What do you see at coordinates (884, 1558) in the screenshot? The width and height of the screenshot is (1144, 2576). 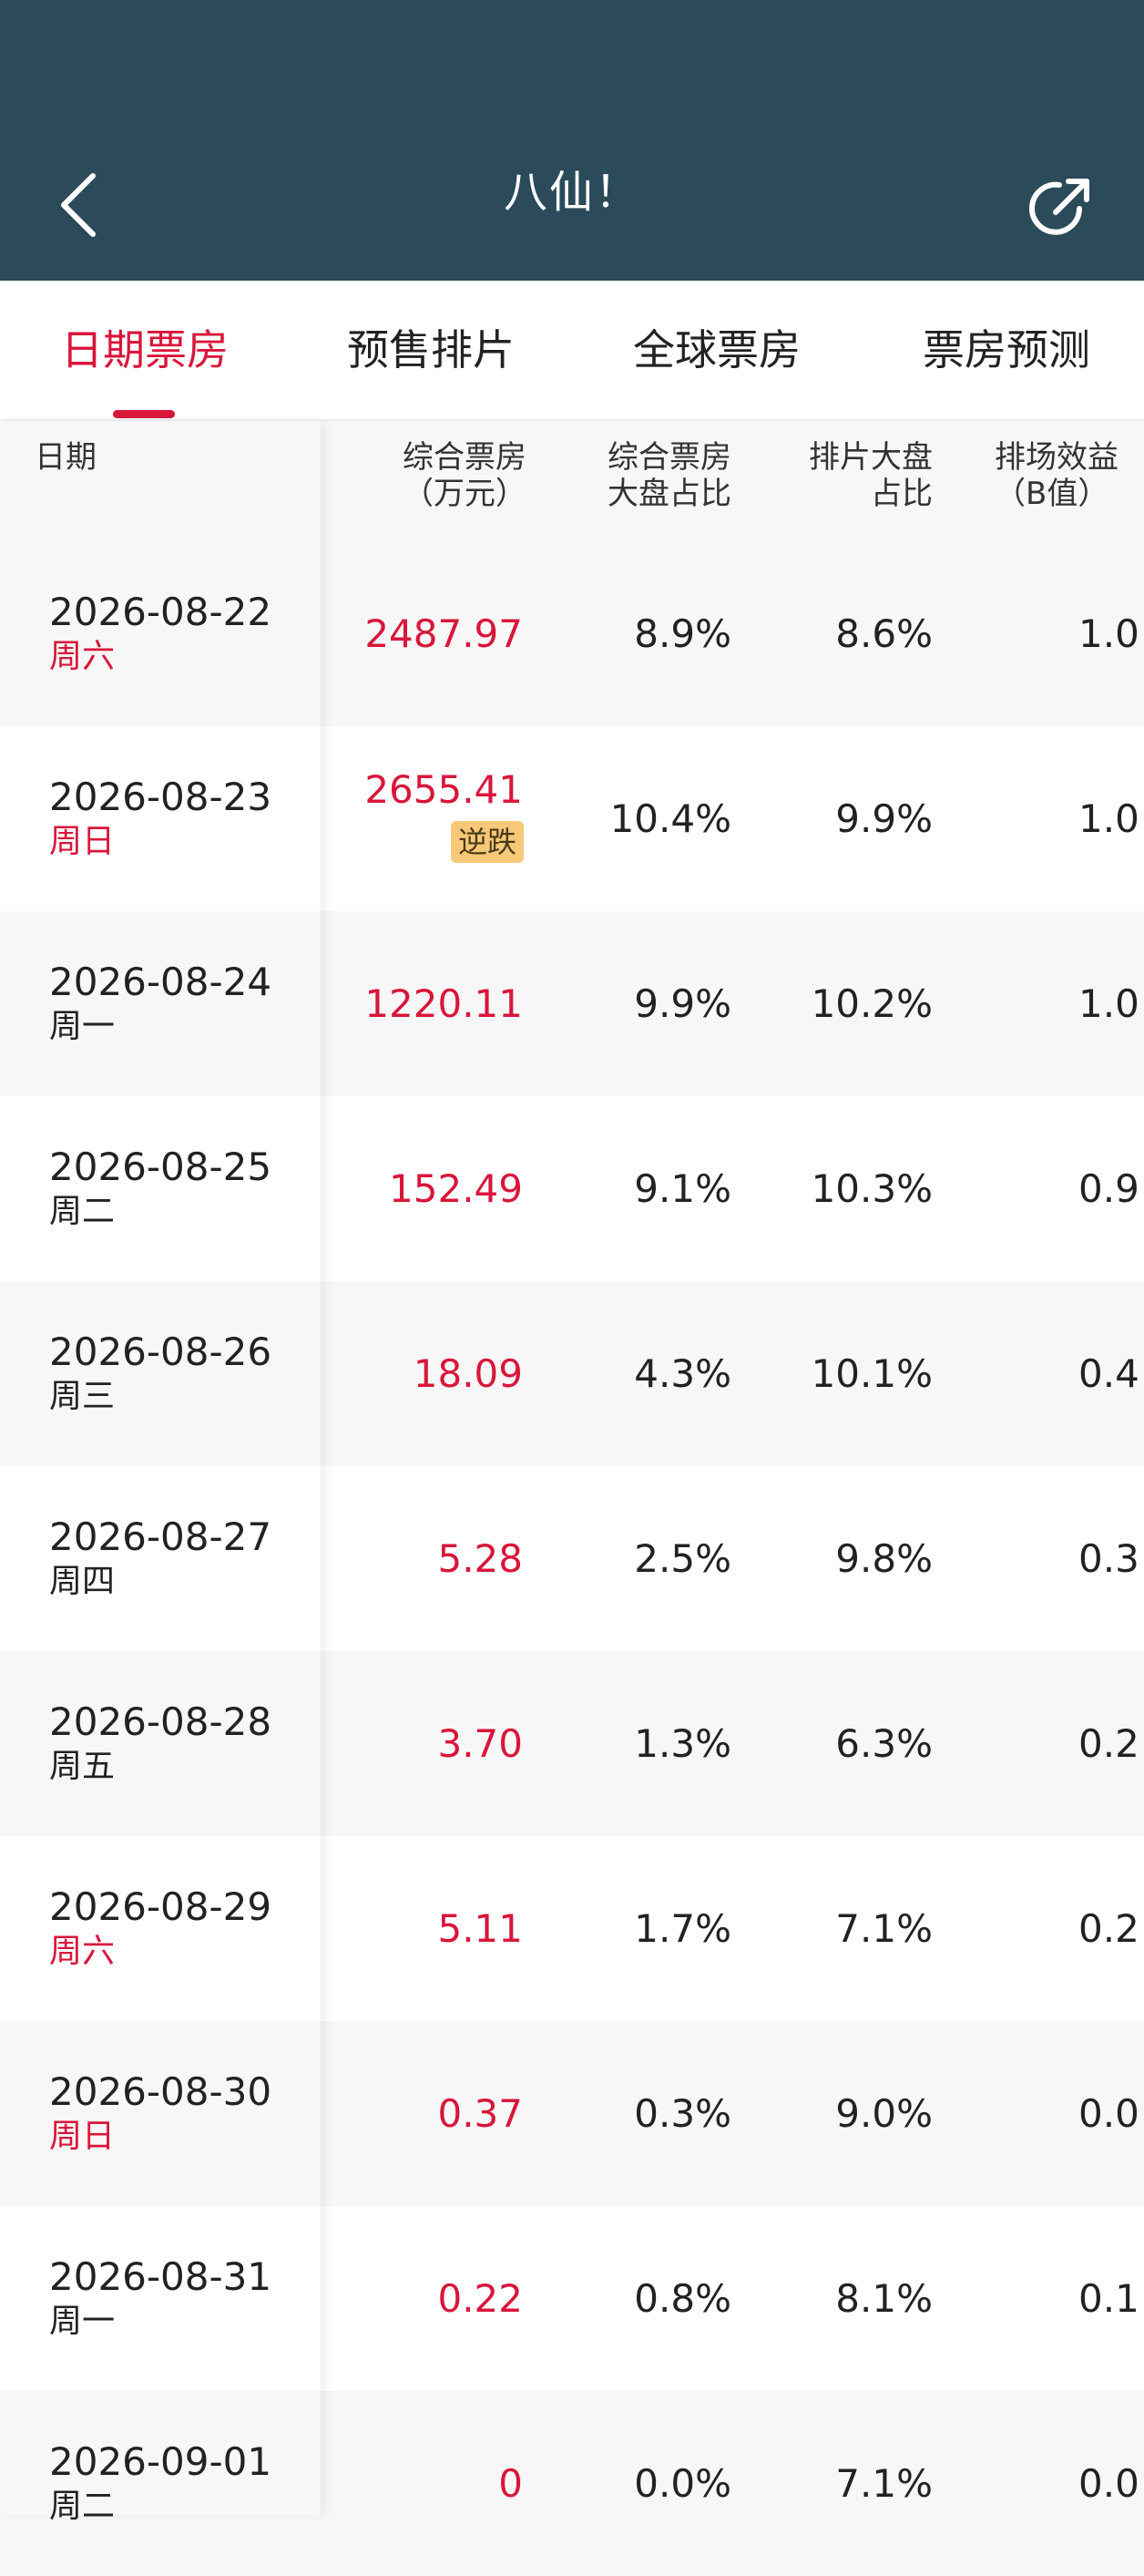 I see `schedule-share-cell: 9.8%` at bounding box center [884, 1558].